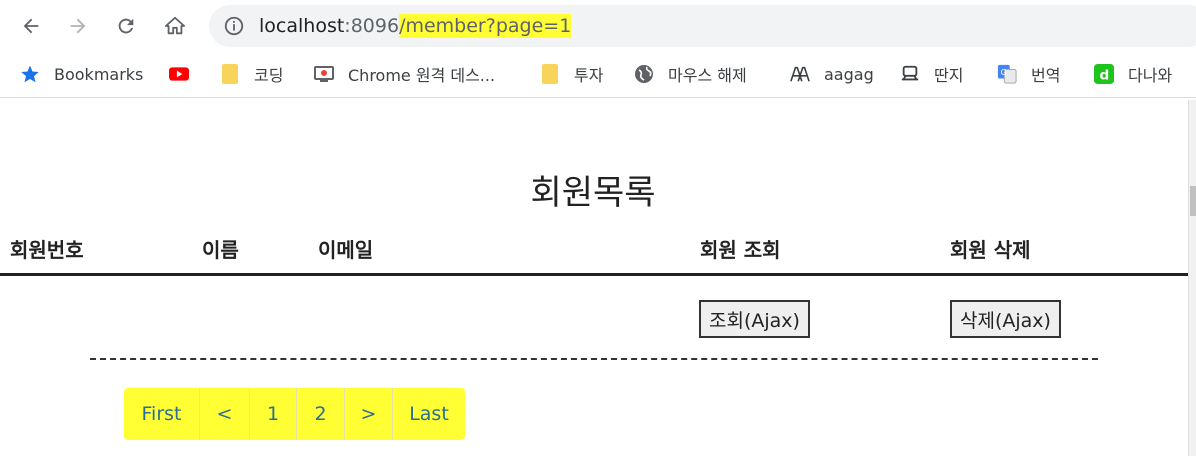 The height and width of the screenshot is (456, 1196). I want to click on back-button, so click(31, 26).